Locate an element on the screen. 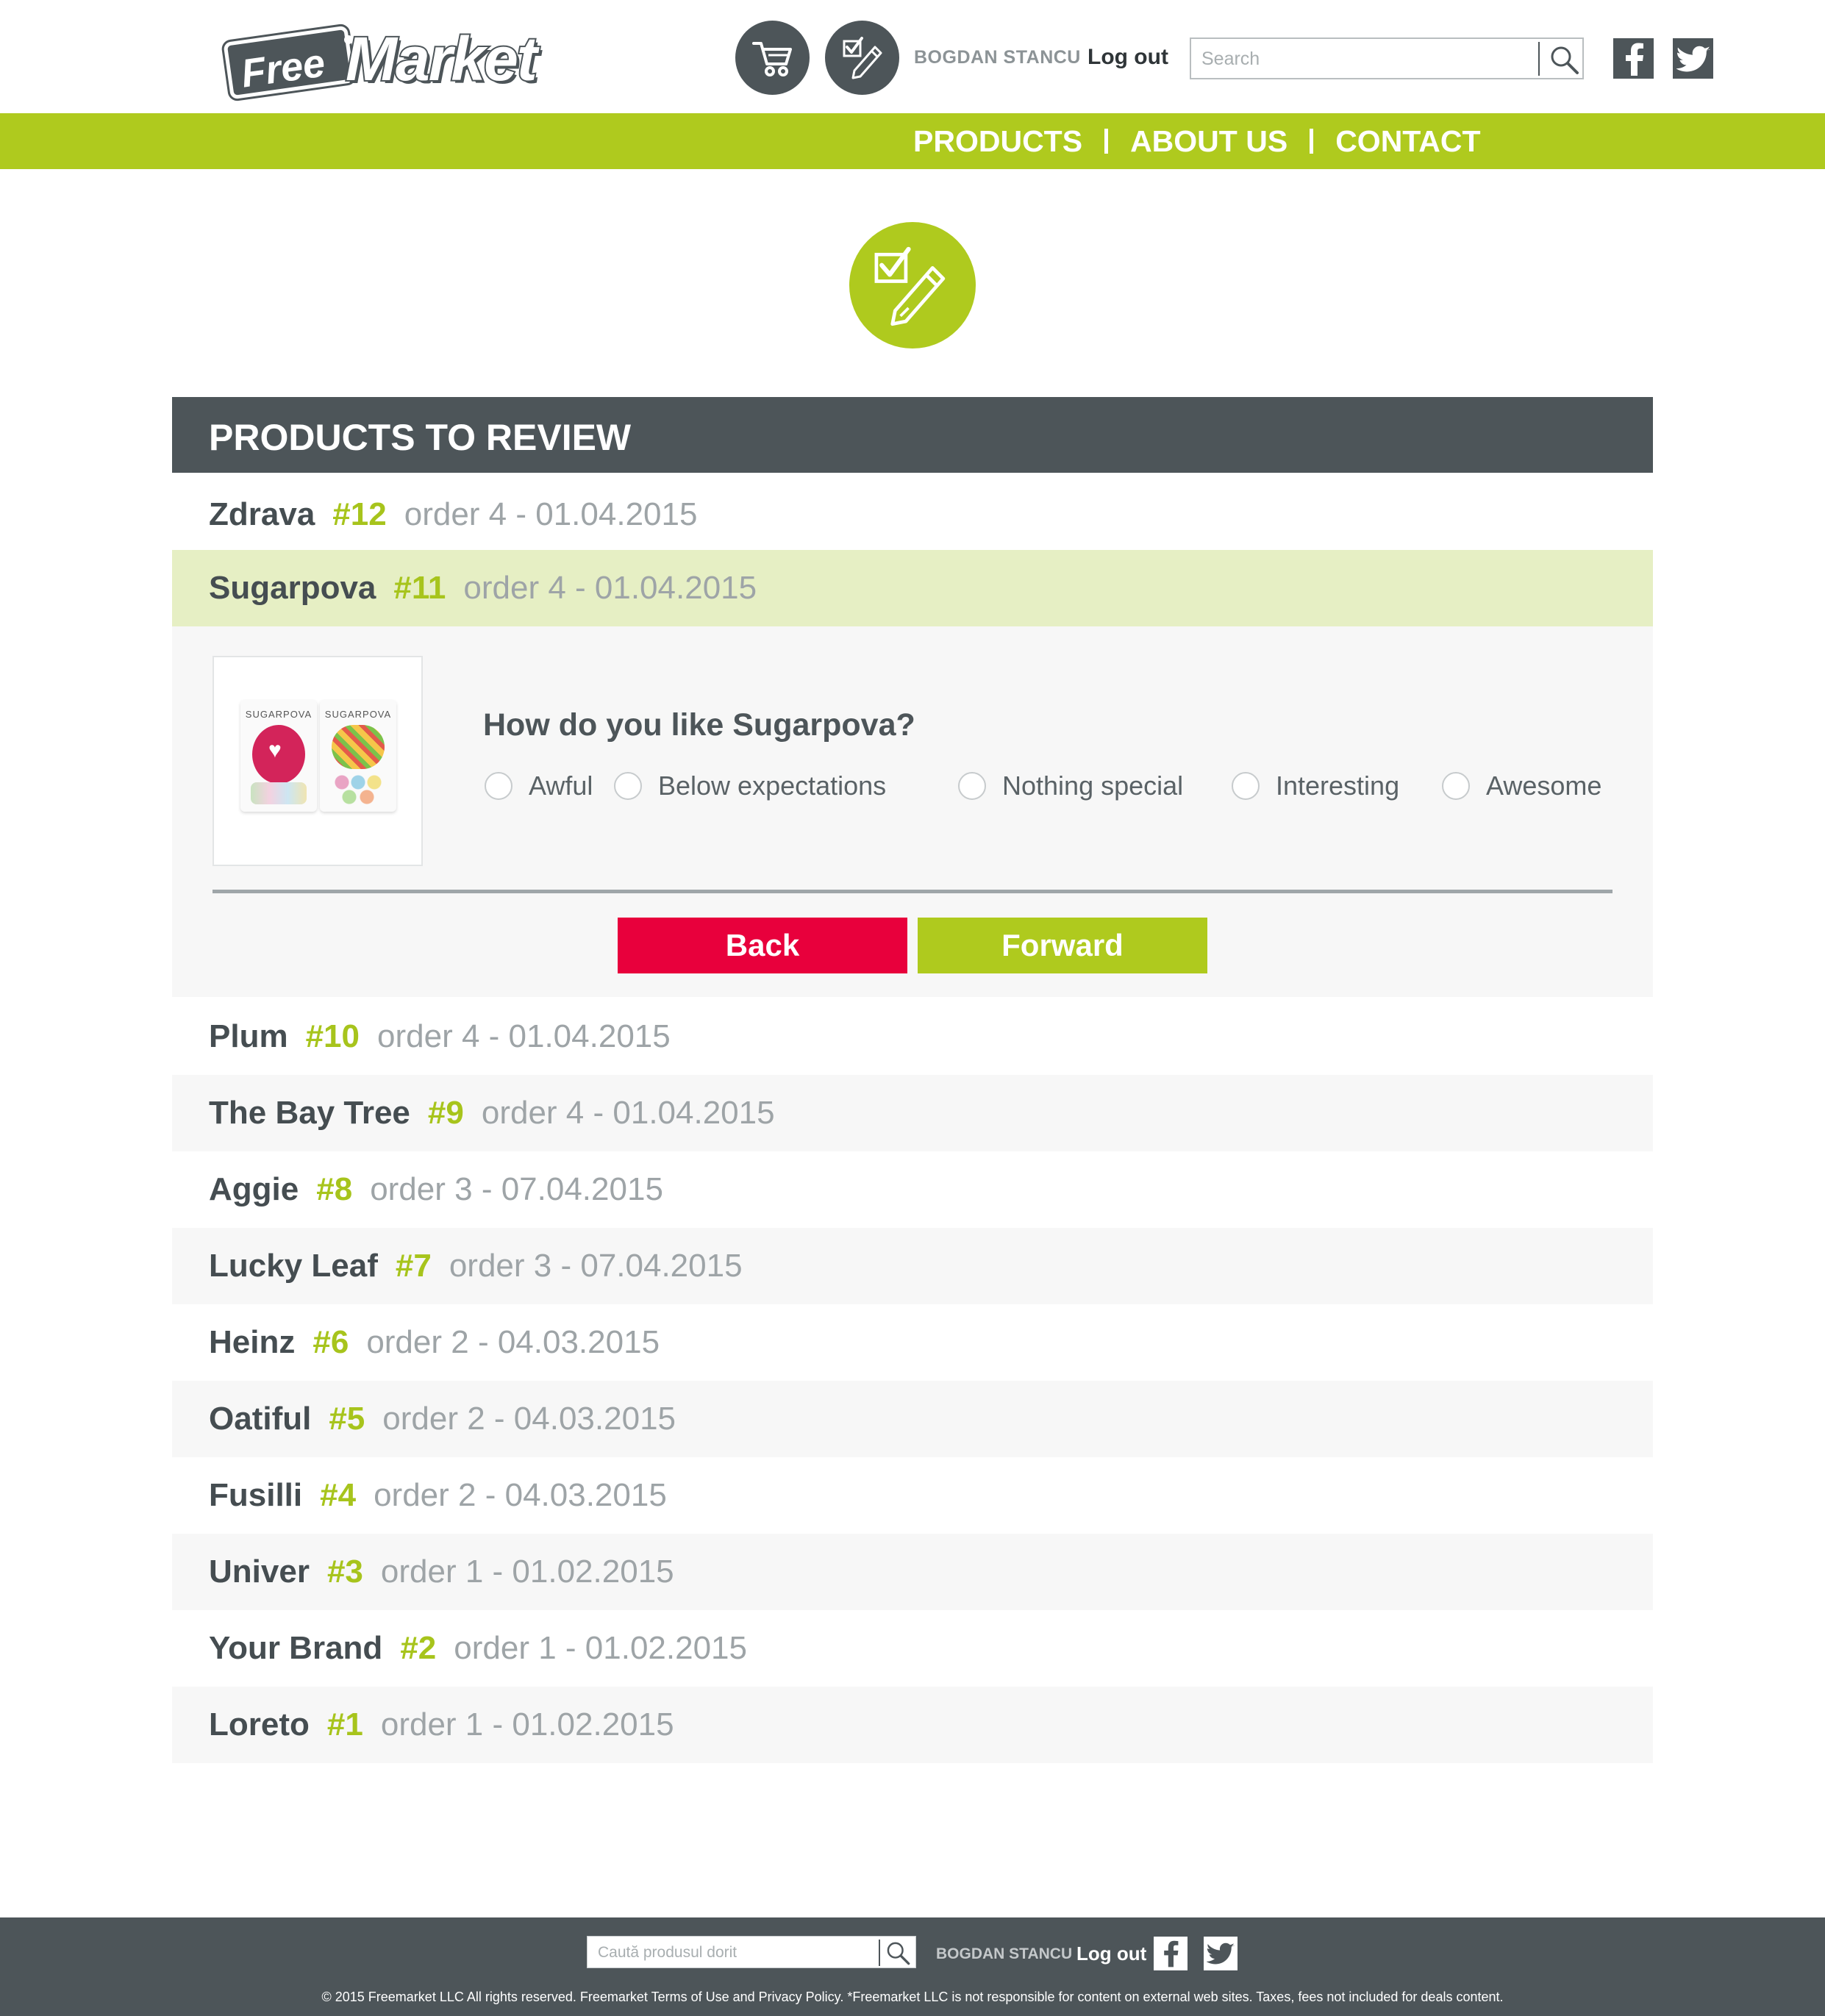  rating-option-awesome: Awesome is located at coordinates (1522, 786).